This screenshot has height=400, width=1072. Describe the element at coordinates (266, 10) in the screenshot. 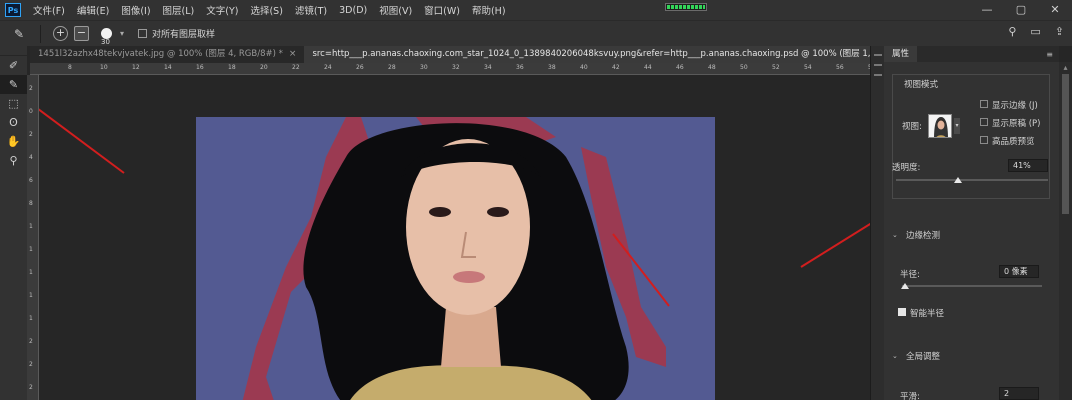

I see `menu-select: 选择(S)` at that location.